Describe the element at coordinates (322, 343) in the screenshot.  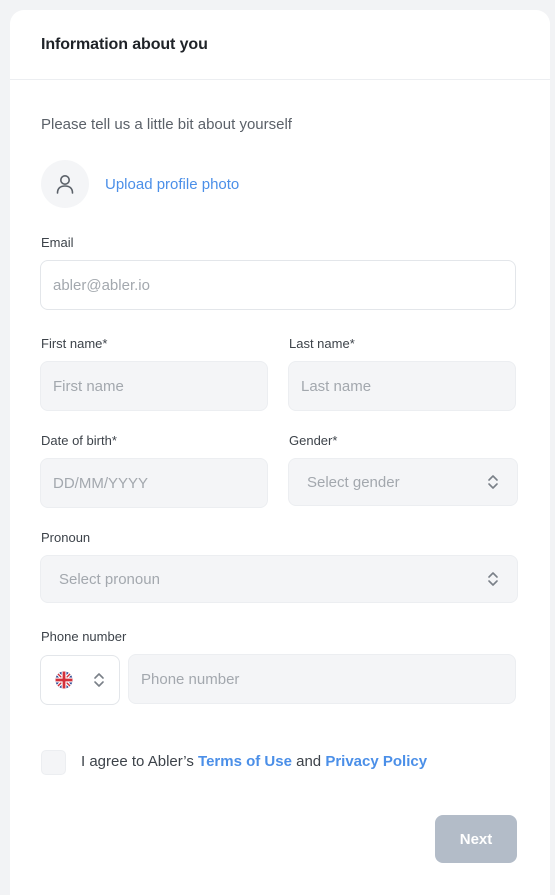
I see `last-name-label: Last name*` at that location.